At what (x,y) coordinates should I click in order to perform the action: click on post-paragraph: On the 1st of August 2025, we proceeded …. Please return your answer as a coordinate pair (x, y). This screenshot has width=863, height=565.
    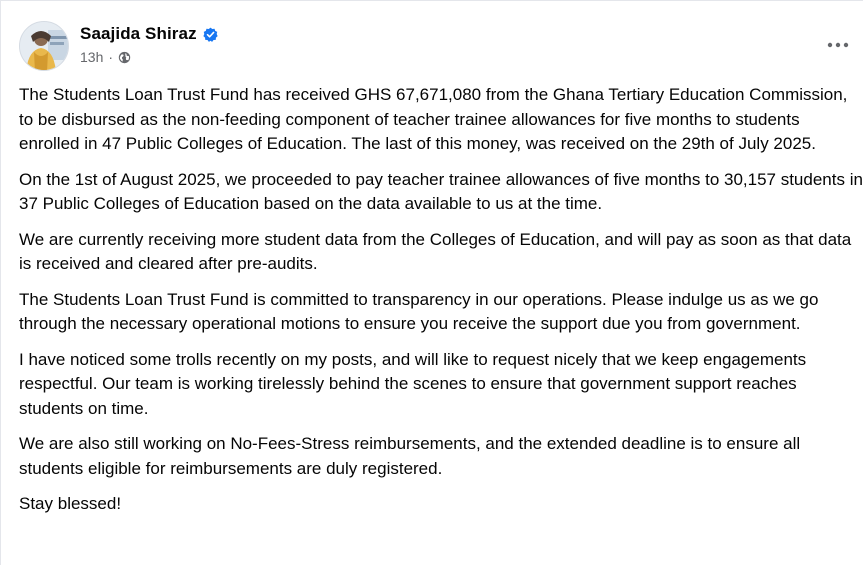
    Looking at the image, I should click on (441, 191).